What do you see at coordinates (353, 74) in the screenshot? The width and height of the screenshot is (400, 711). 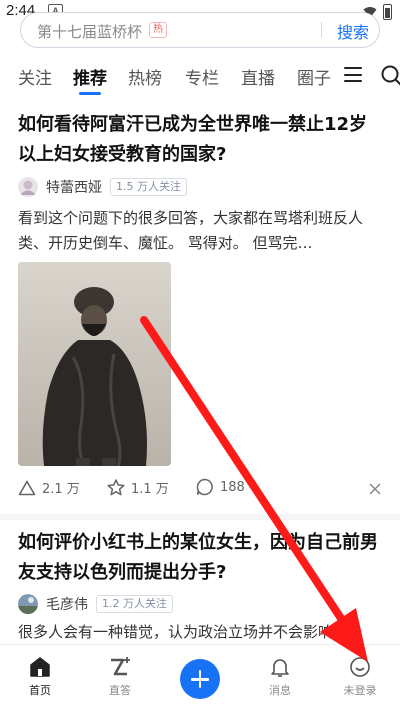 I see `menu-icon` at bounding box center [353, 74].